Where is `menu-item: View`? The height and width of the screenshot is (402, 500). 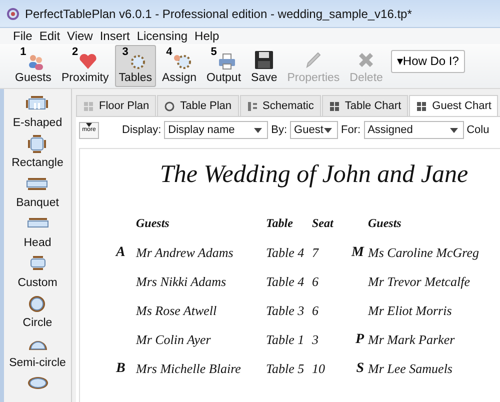
menu-item: View is located at coordinates (80, 36).